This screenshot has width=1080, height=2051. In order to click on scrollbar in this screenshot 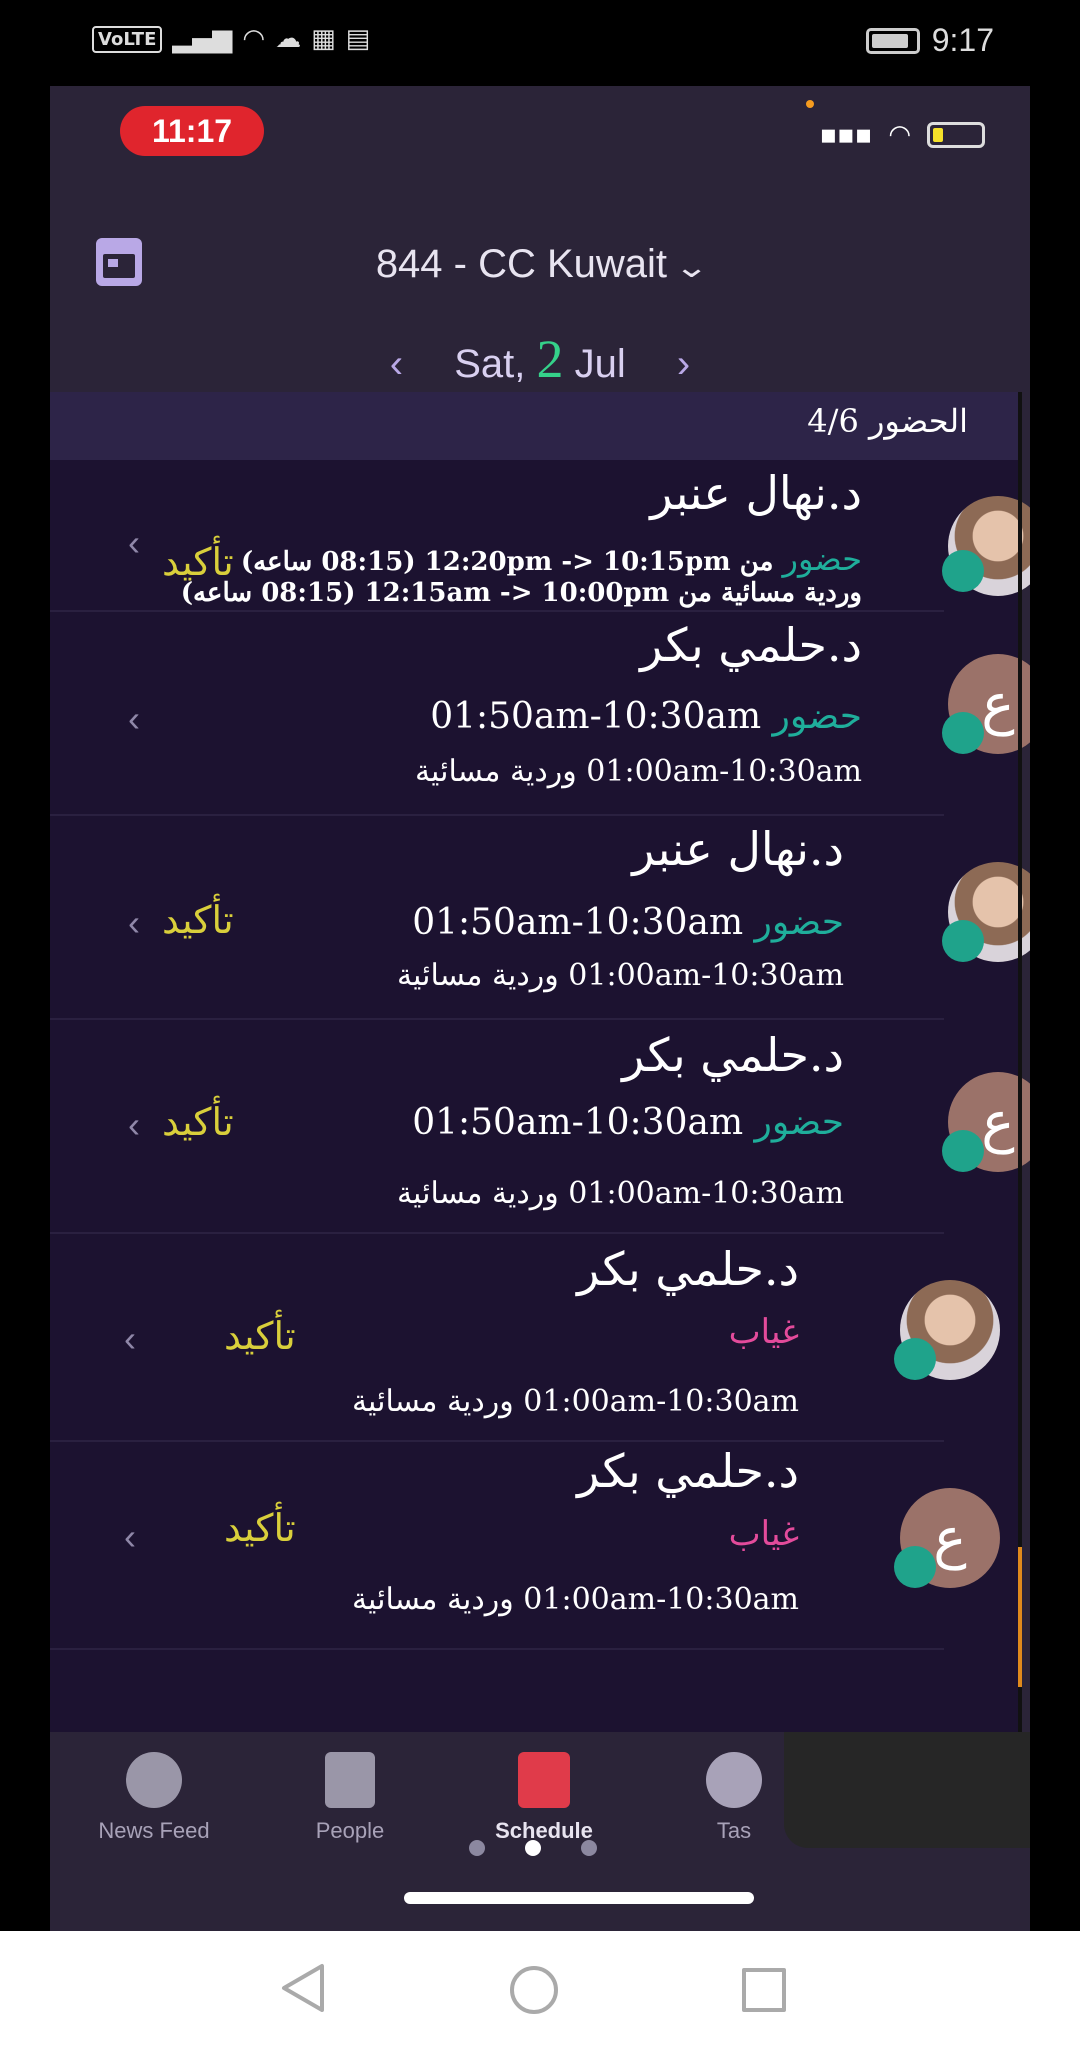, I will do `click(1020, 1062)`.